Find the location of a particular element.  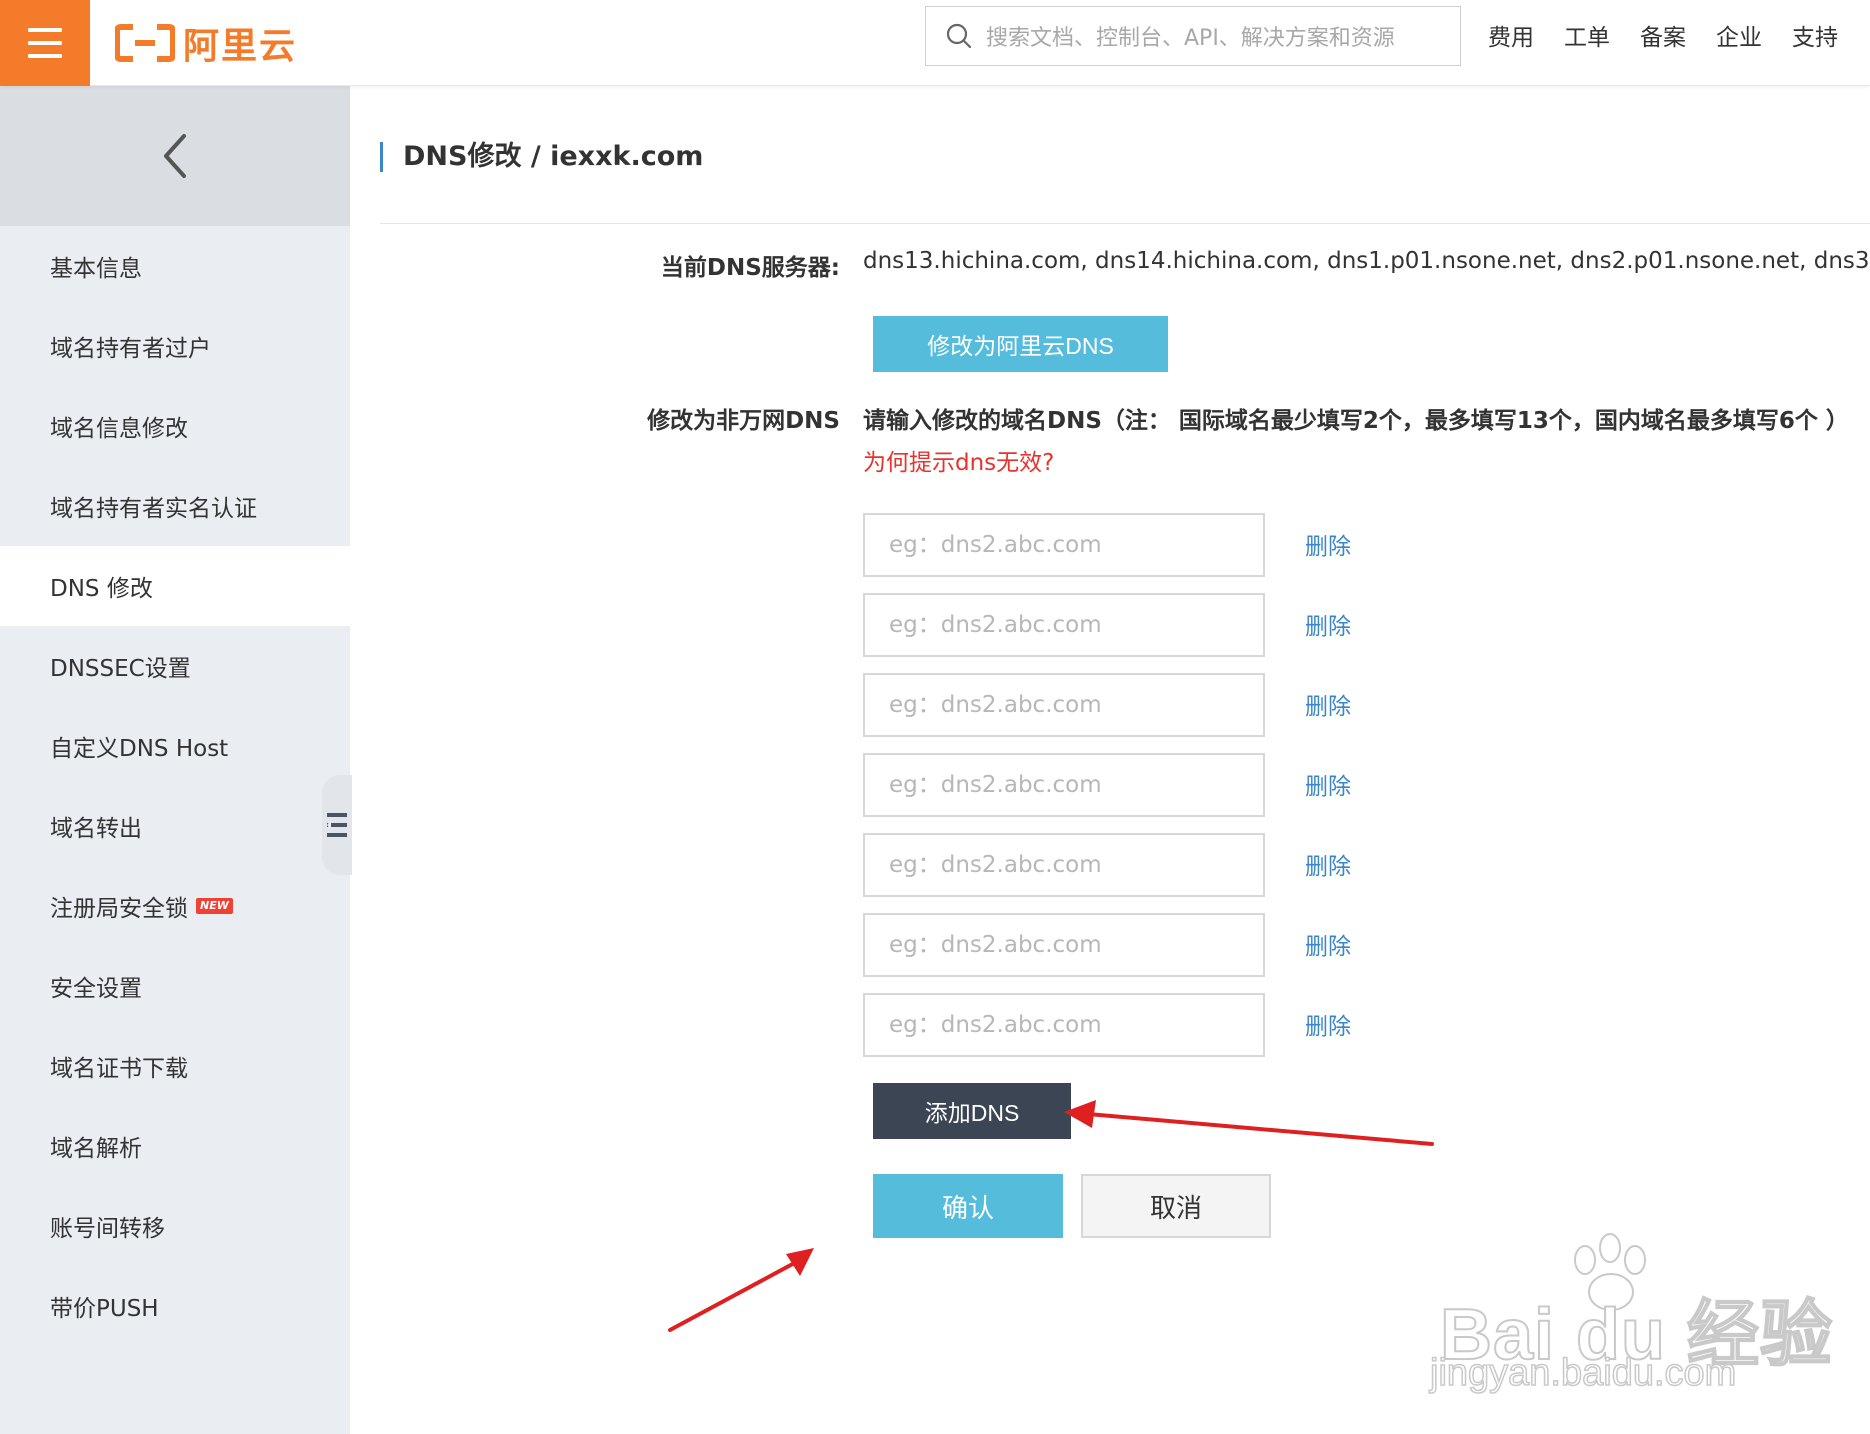

sidebar-item-label: 域名持有者过户 is located at coordinates (130, 349).